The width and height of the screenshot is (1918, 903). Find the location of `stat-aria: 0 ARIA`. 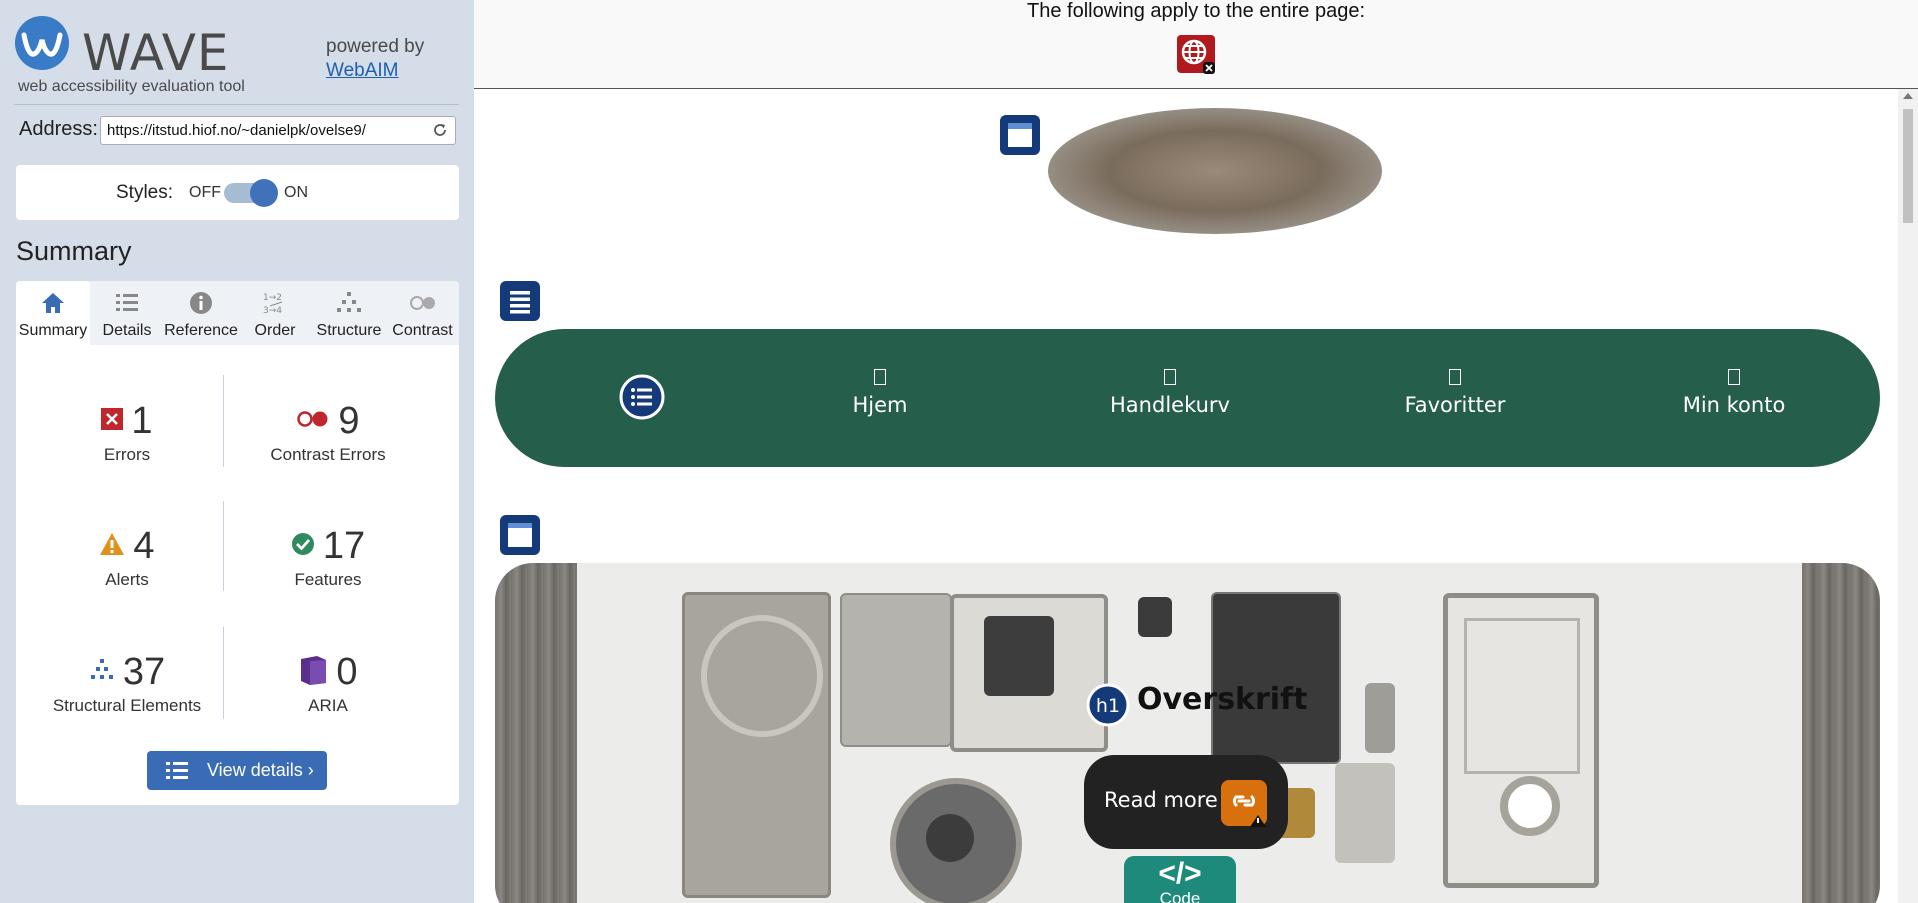

stat-aria: 0 ARIA is located at coordinates (328, 683).